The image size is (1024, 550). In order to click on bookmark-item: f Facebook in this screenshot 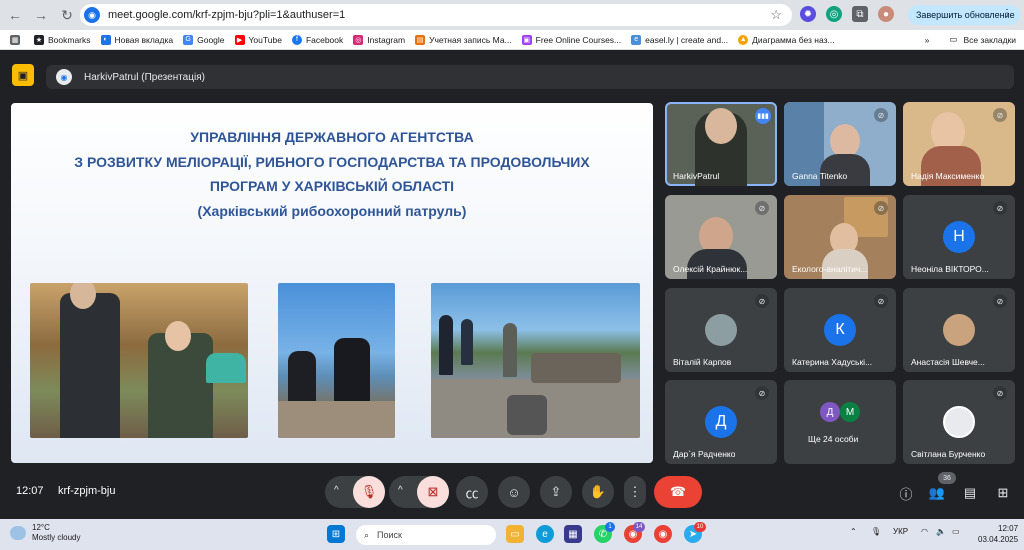, I will do `click(317, 39)`.